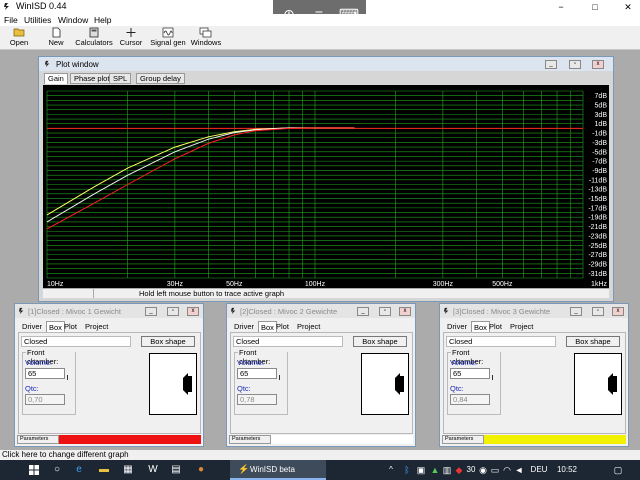 The width and height of the screenshot is (640, 480). I want to click on language-indicator: DEU, so click(539, 470).